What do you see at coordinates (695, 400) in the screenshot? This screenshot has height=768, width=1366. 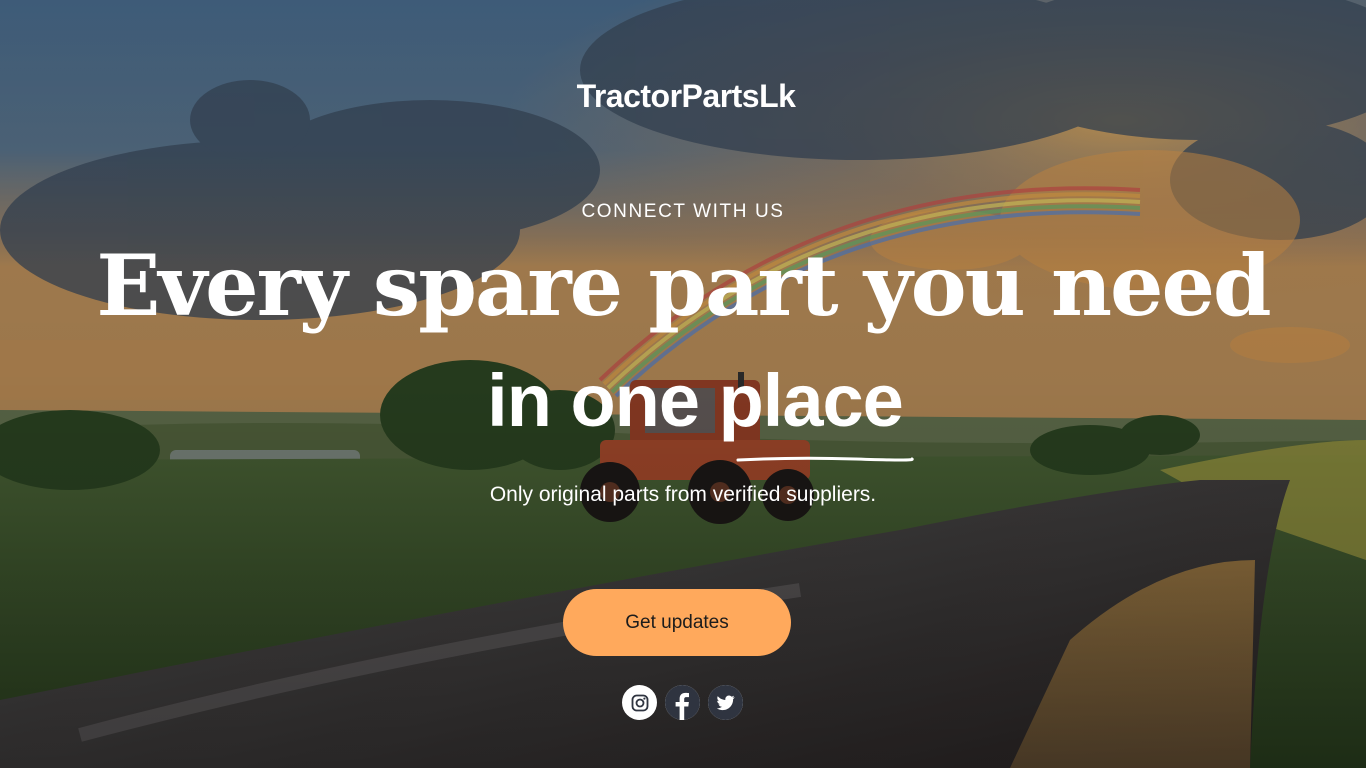 I see `headline-line-2: in one place` at bounding box center [695, 400].